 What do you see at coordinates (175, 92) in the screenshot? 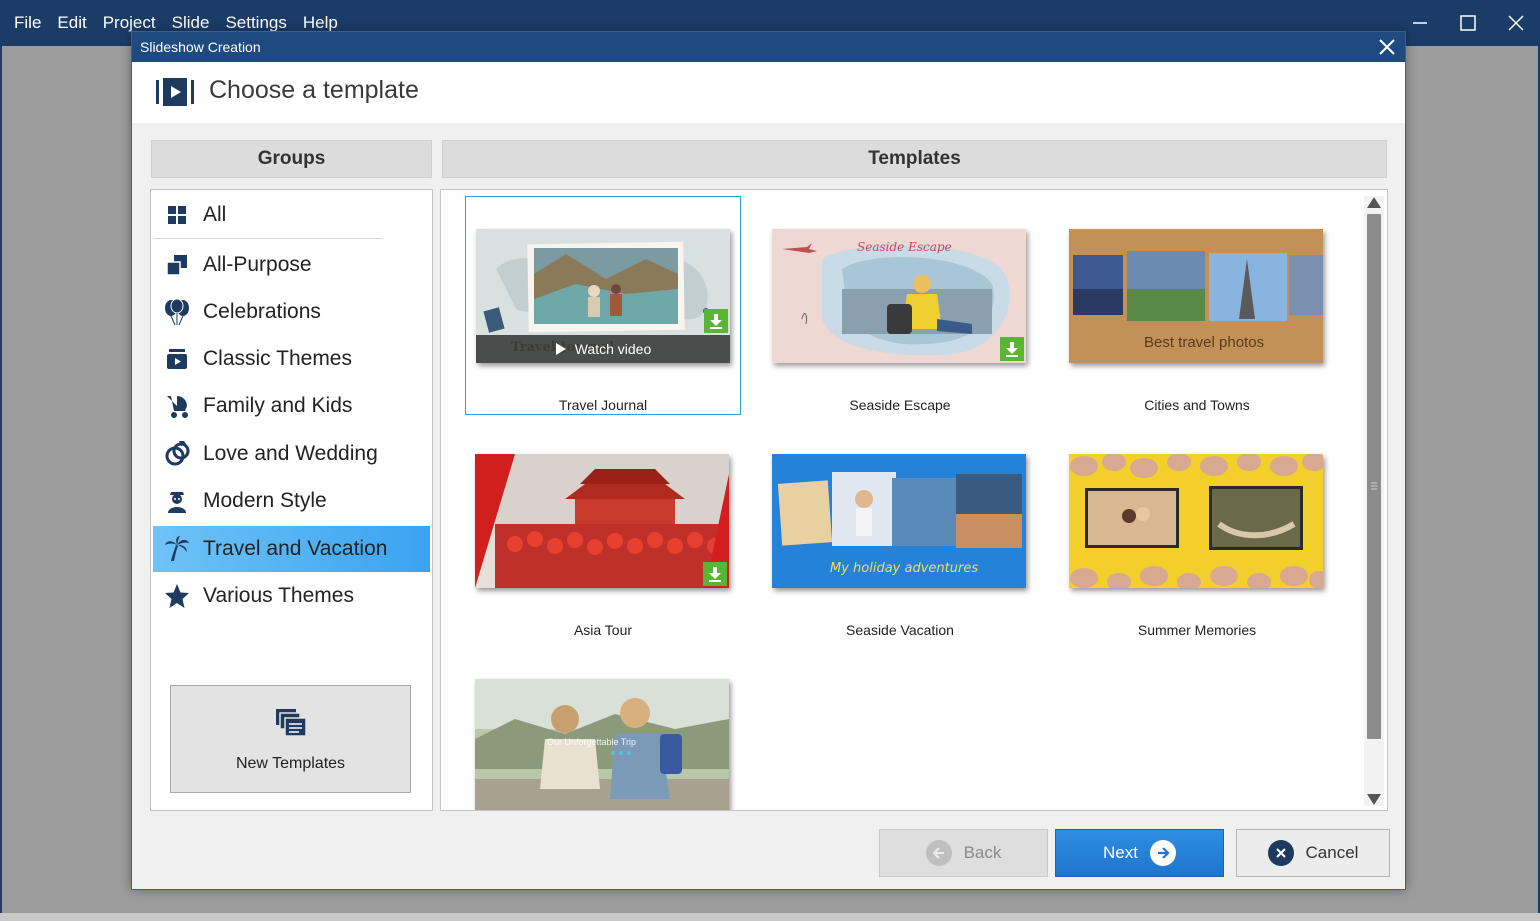
I see `slideshow-play-icon` at bounding box center [175, 92].